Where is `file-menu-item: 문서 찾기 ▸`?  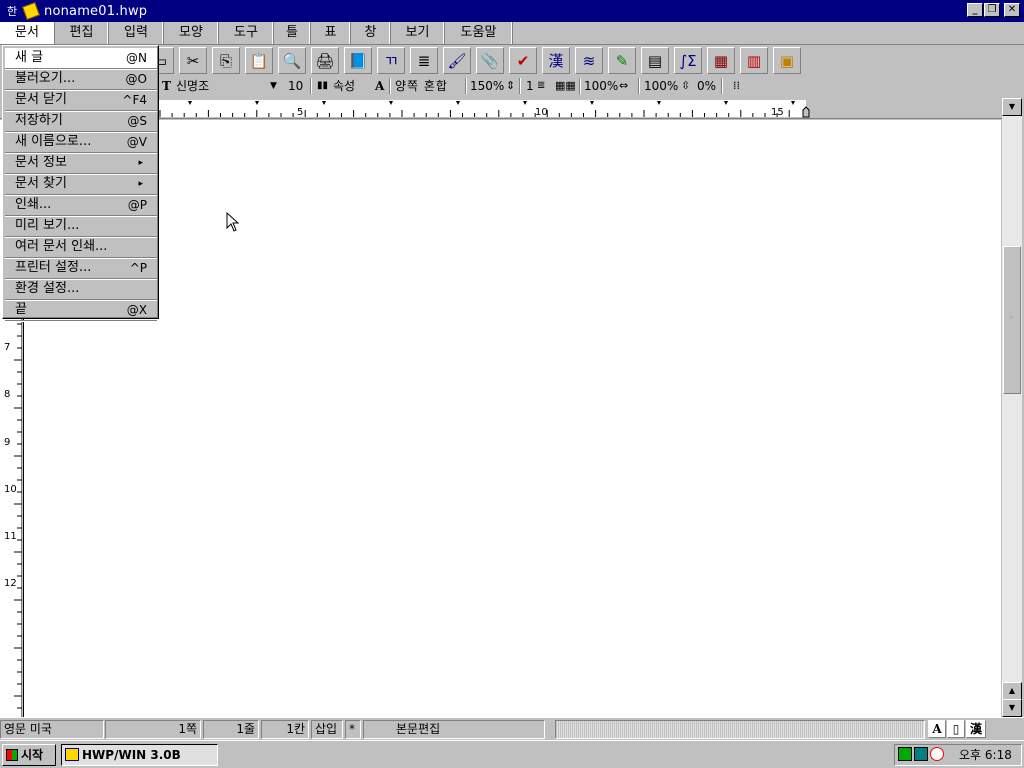
file-menu-item: 문서 찾기 ▸ is located at coordinates (81, 184).